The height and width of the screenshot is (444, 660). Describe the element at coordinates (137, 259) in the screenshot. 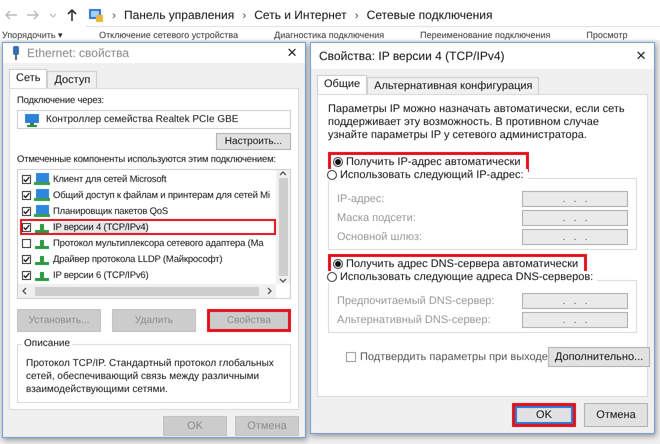

I see `component-name: Драйвер протокола LLDP (Майкрософт)` at that location.